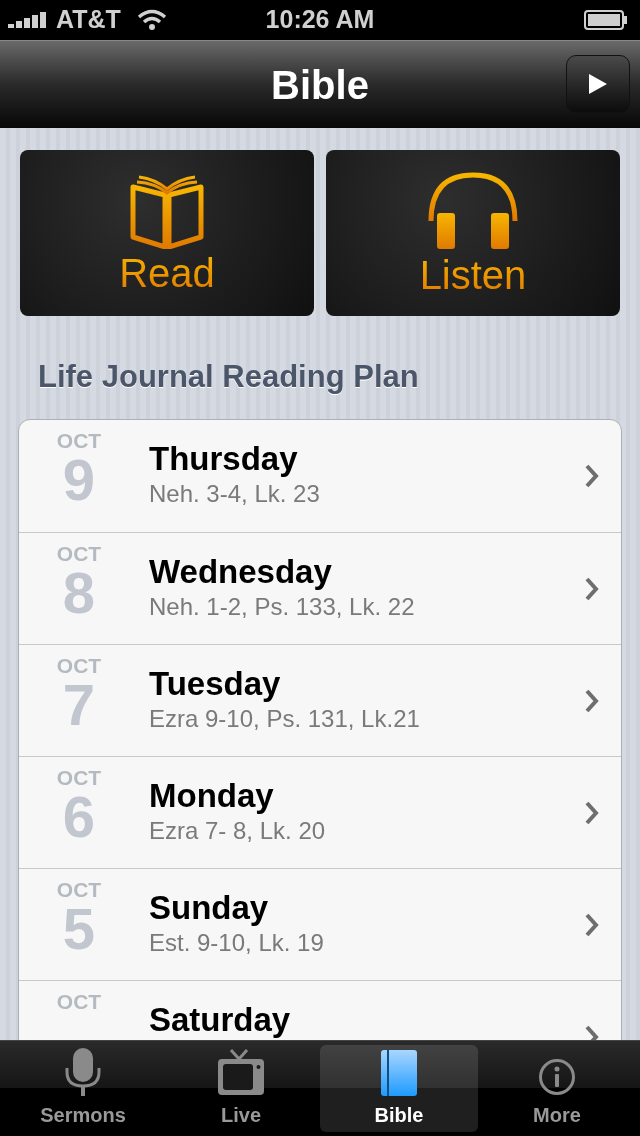 Image resolution: width=640 pixels, height=1136 pixels. What do you see at coordinates (88, 20) in the screenshot?
I see `carrier-name: AT&T` at bounding box center [88, 20].